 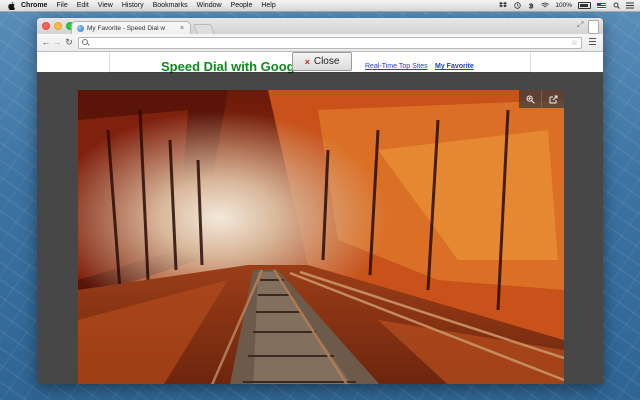 I want to click on minimize-window-button, so click(x=58, y=26).